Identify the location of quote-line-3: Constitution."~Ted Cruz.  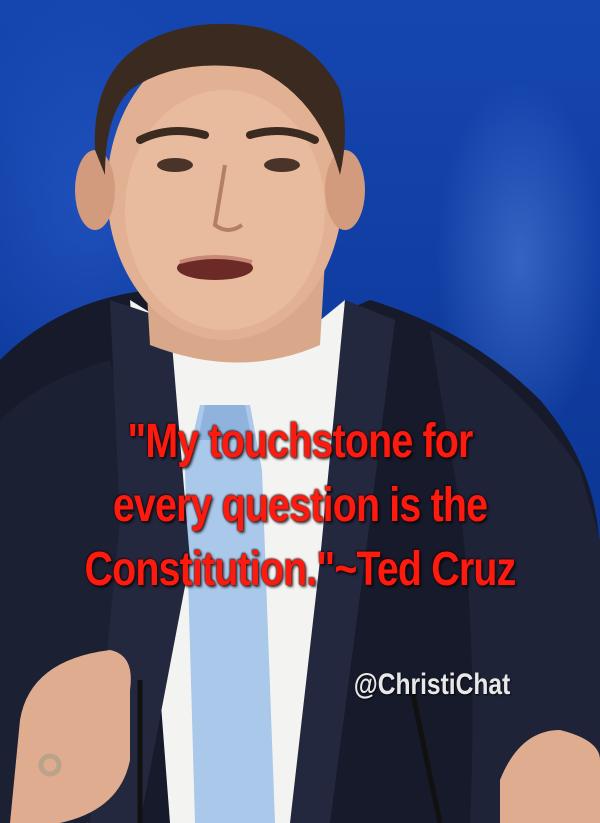
(300, 569).